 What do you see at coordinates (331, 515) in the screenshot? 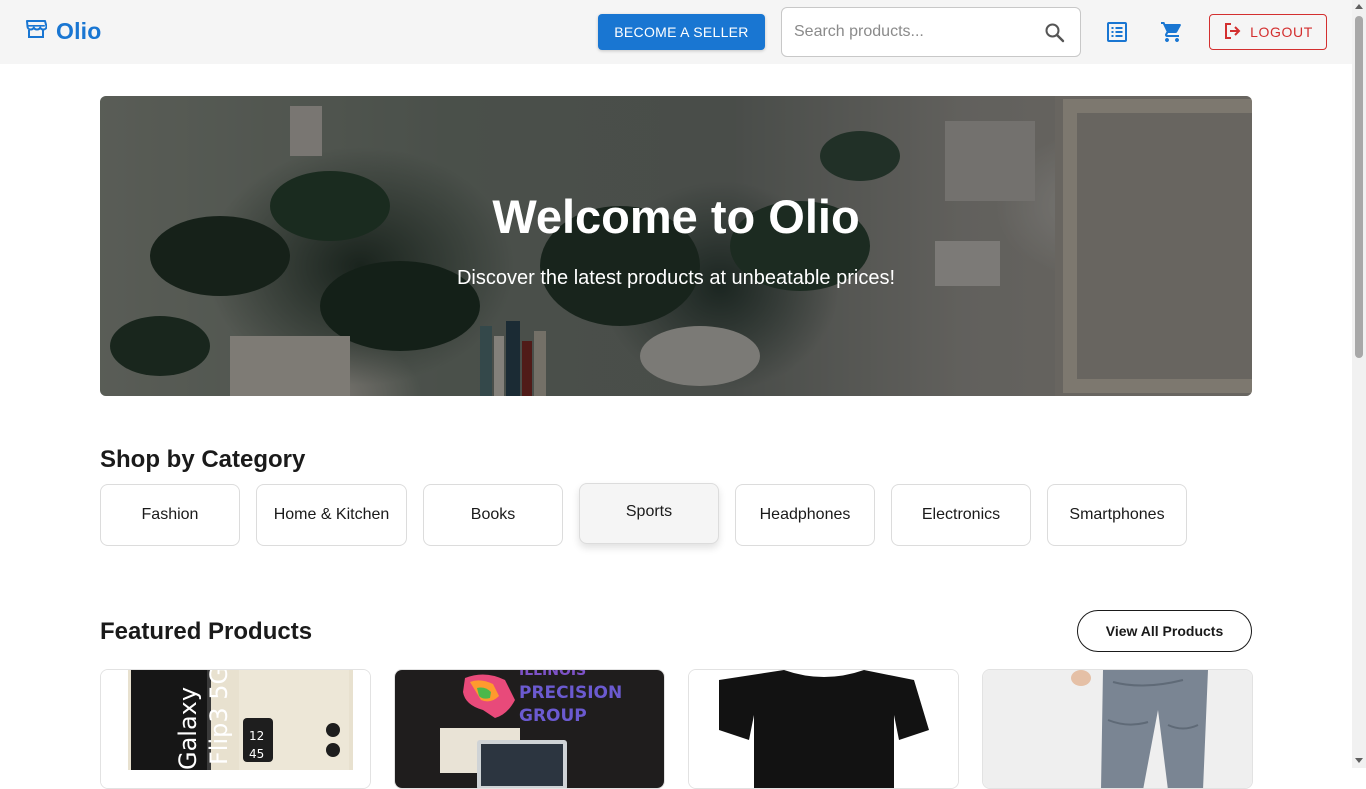
I see `category-home-kitchen: Home & Kitchen` at bounding box center [331, 515].